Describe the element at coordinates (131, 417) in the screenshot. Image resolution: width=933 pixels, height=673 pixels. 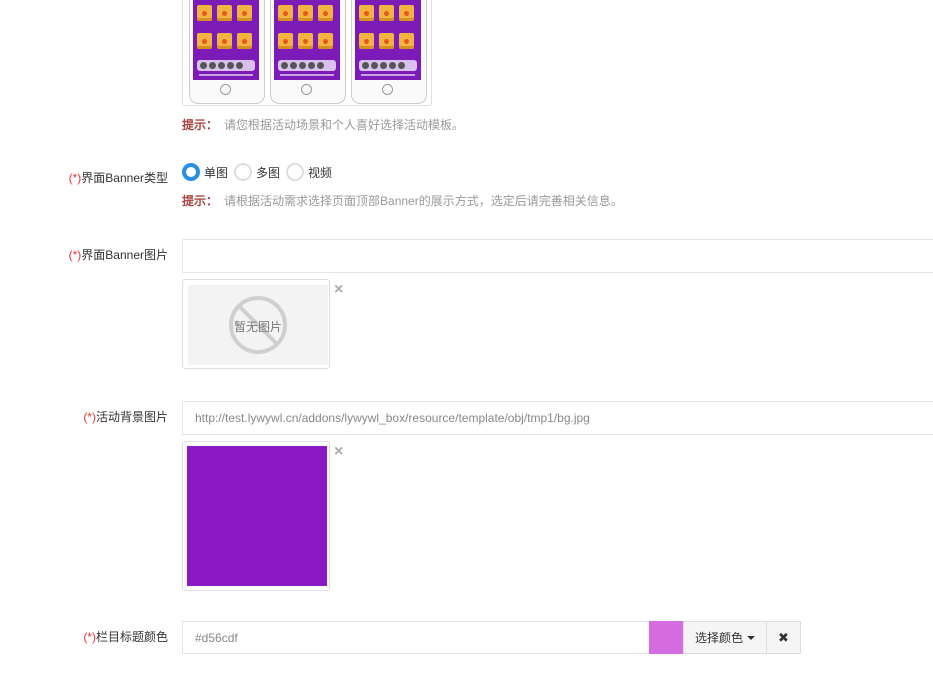
I see `bg-image-label-text: 活动背景图片` at that location.